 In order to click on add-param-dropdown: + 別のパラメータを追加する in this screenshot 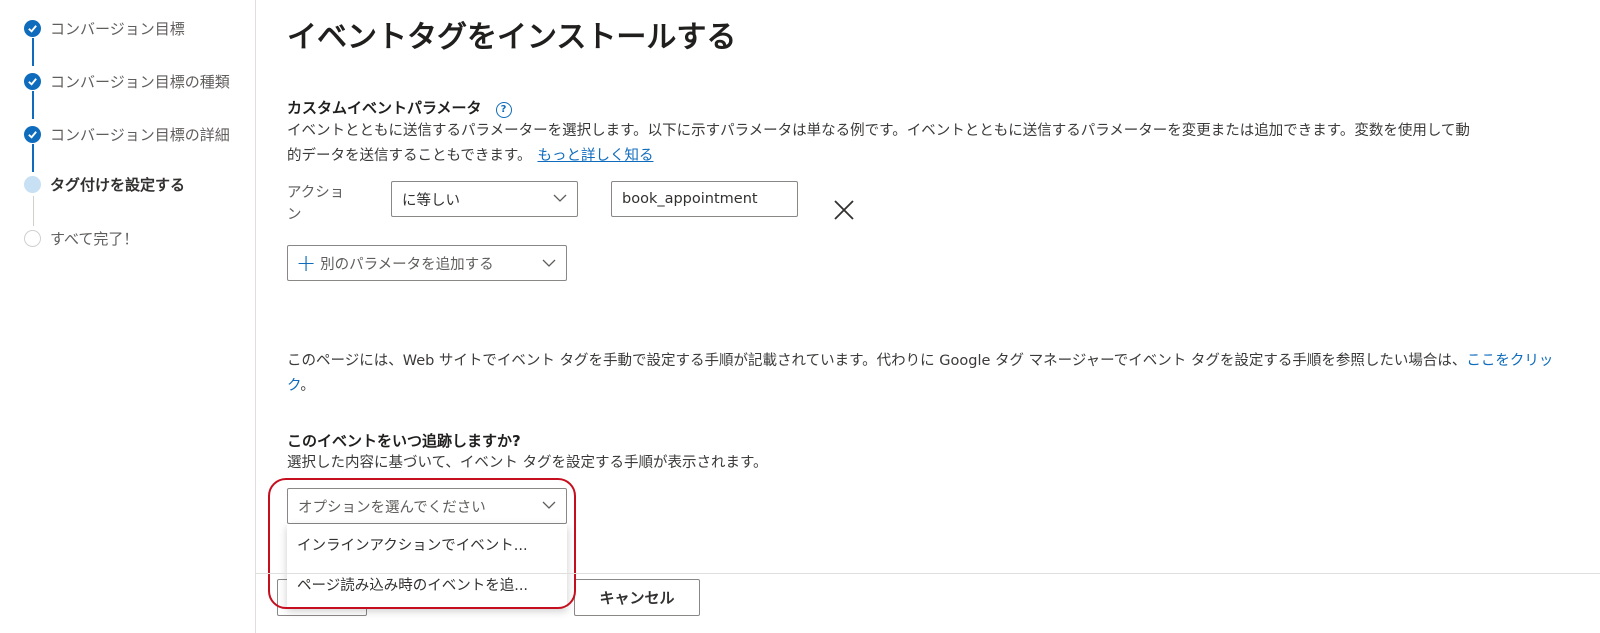, I will do `click(427, 263)`.